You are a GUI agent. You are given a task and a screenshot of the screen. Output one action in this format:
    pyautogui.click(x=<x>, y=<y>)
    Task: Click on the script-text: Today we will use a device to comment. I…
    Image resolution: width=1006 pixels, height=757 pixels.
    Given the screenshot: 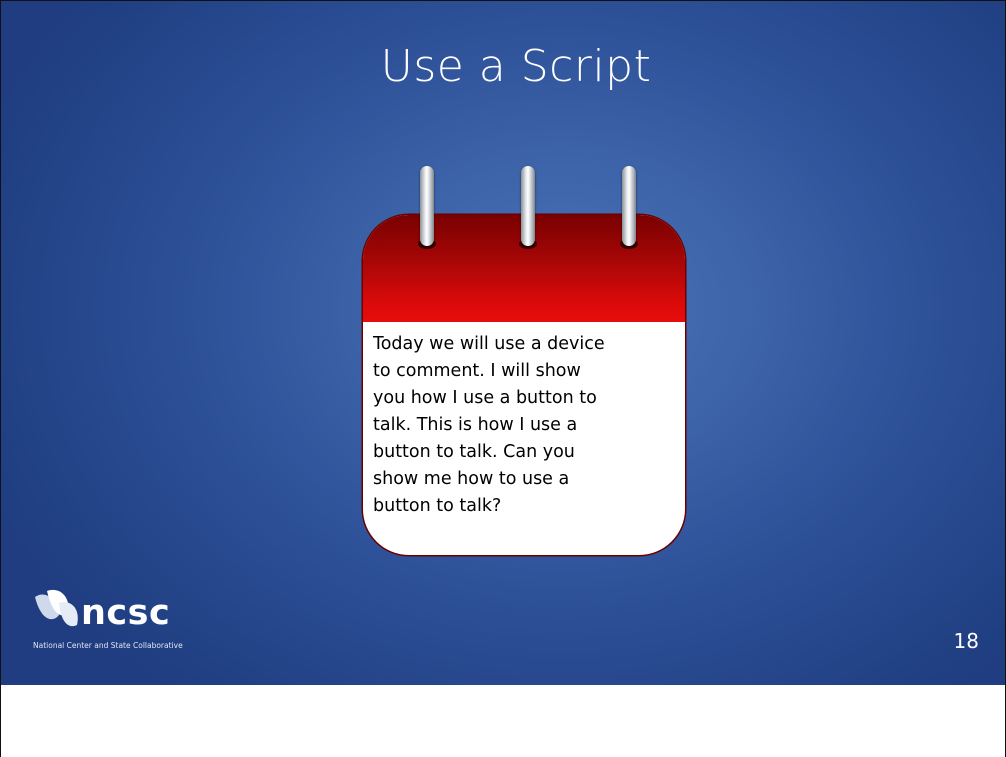 What is the action you would take?
    pyautogui.click(x=523, y=425)
    